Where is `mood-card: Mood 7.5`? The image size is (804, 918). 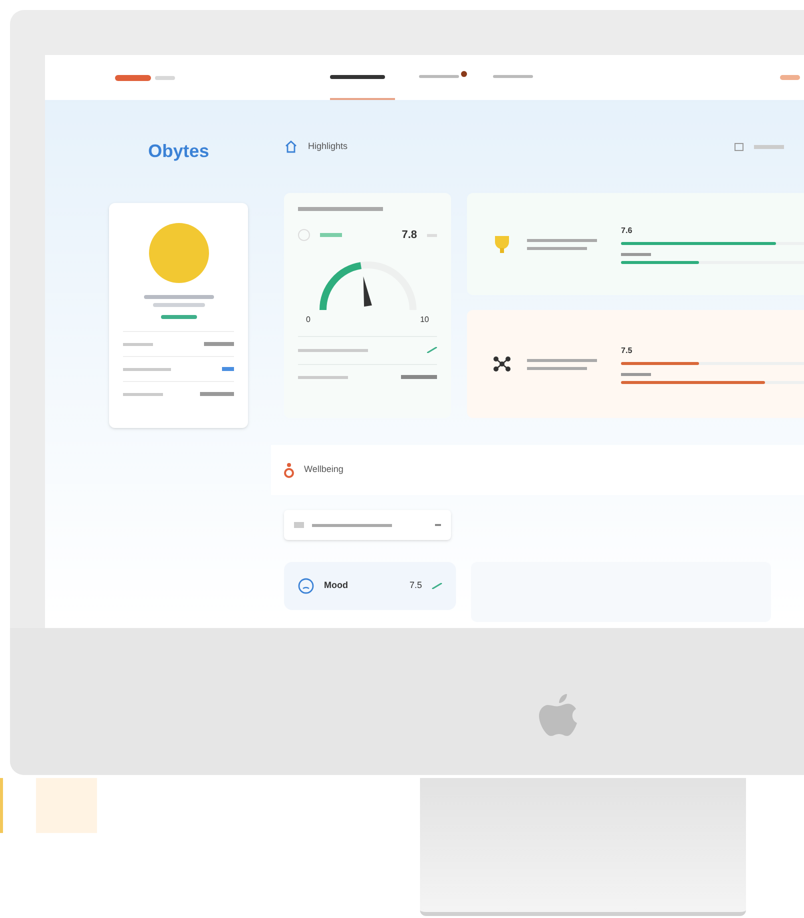 mood-card: Mood 7.5 is located at coordinates (370, 586).